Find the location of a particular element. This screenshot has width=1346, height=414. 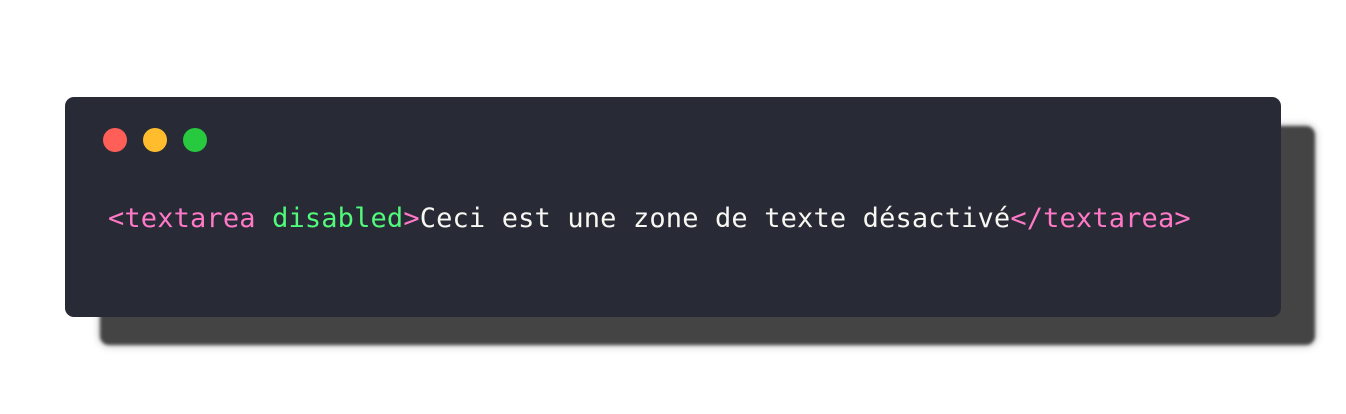

window-controls is located at coordinates (155, 140).